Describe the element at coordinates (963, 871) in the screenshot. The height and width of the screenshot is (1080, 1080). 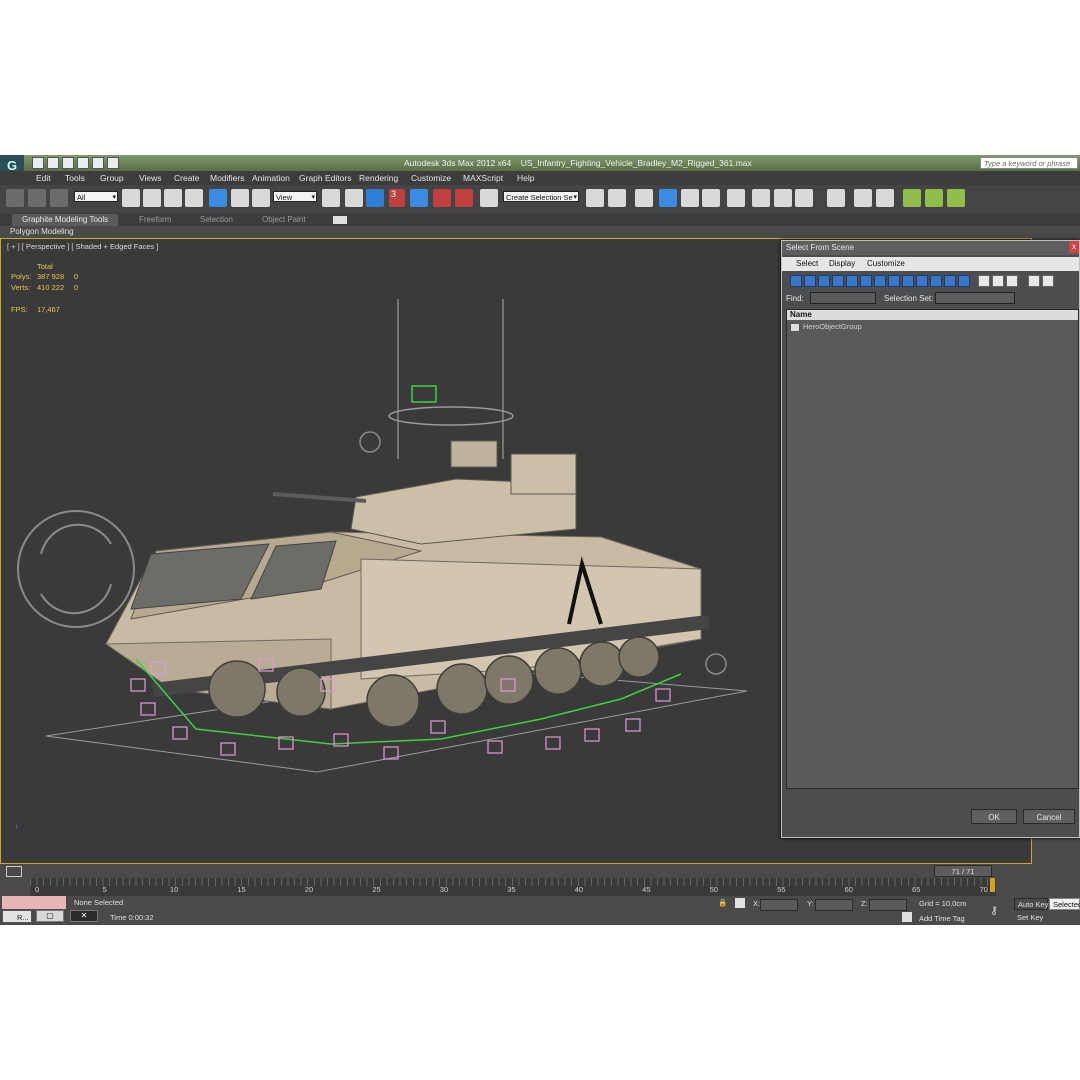
I see `time-slider: 71 / 71` at that location.